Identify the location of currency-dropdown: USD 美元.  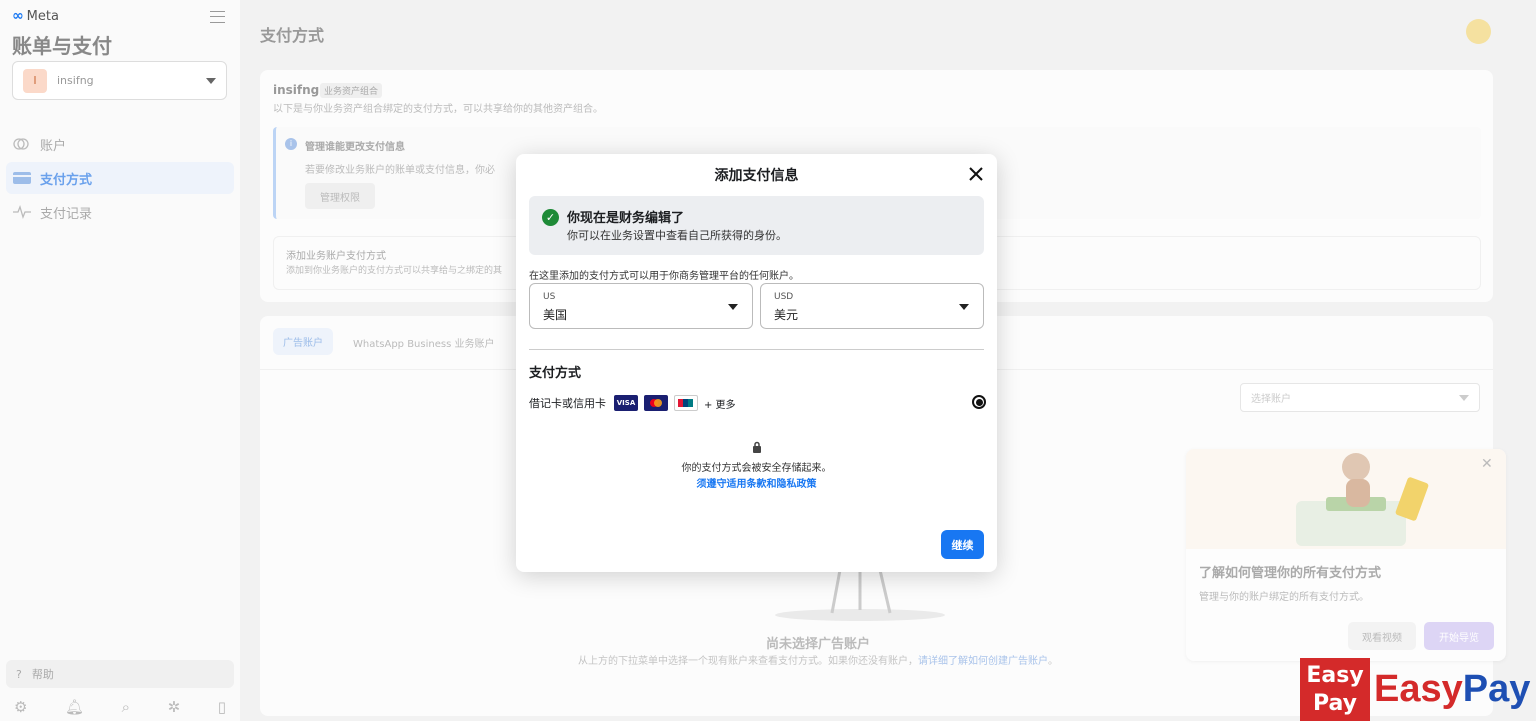
(872, 306).